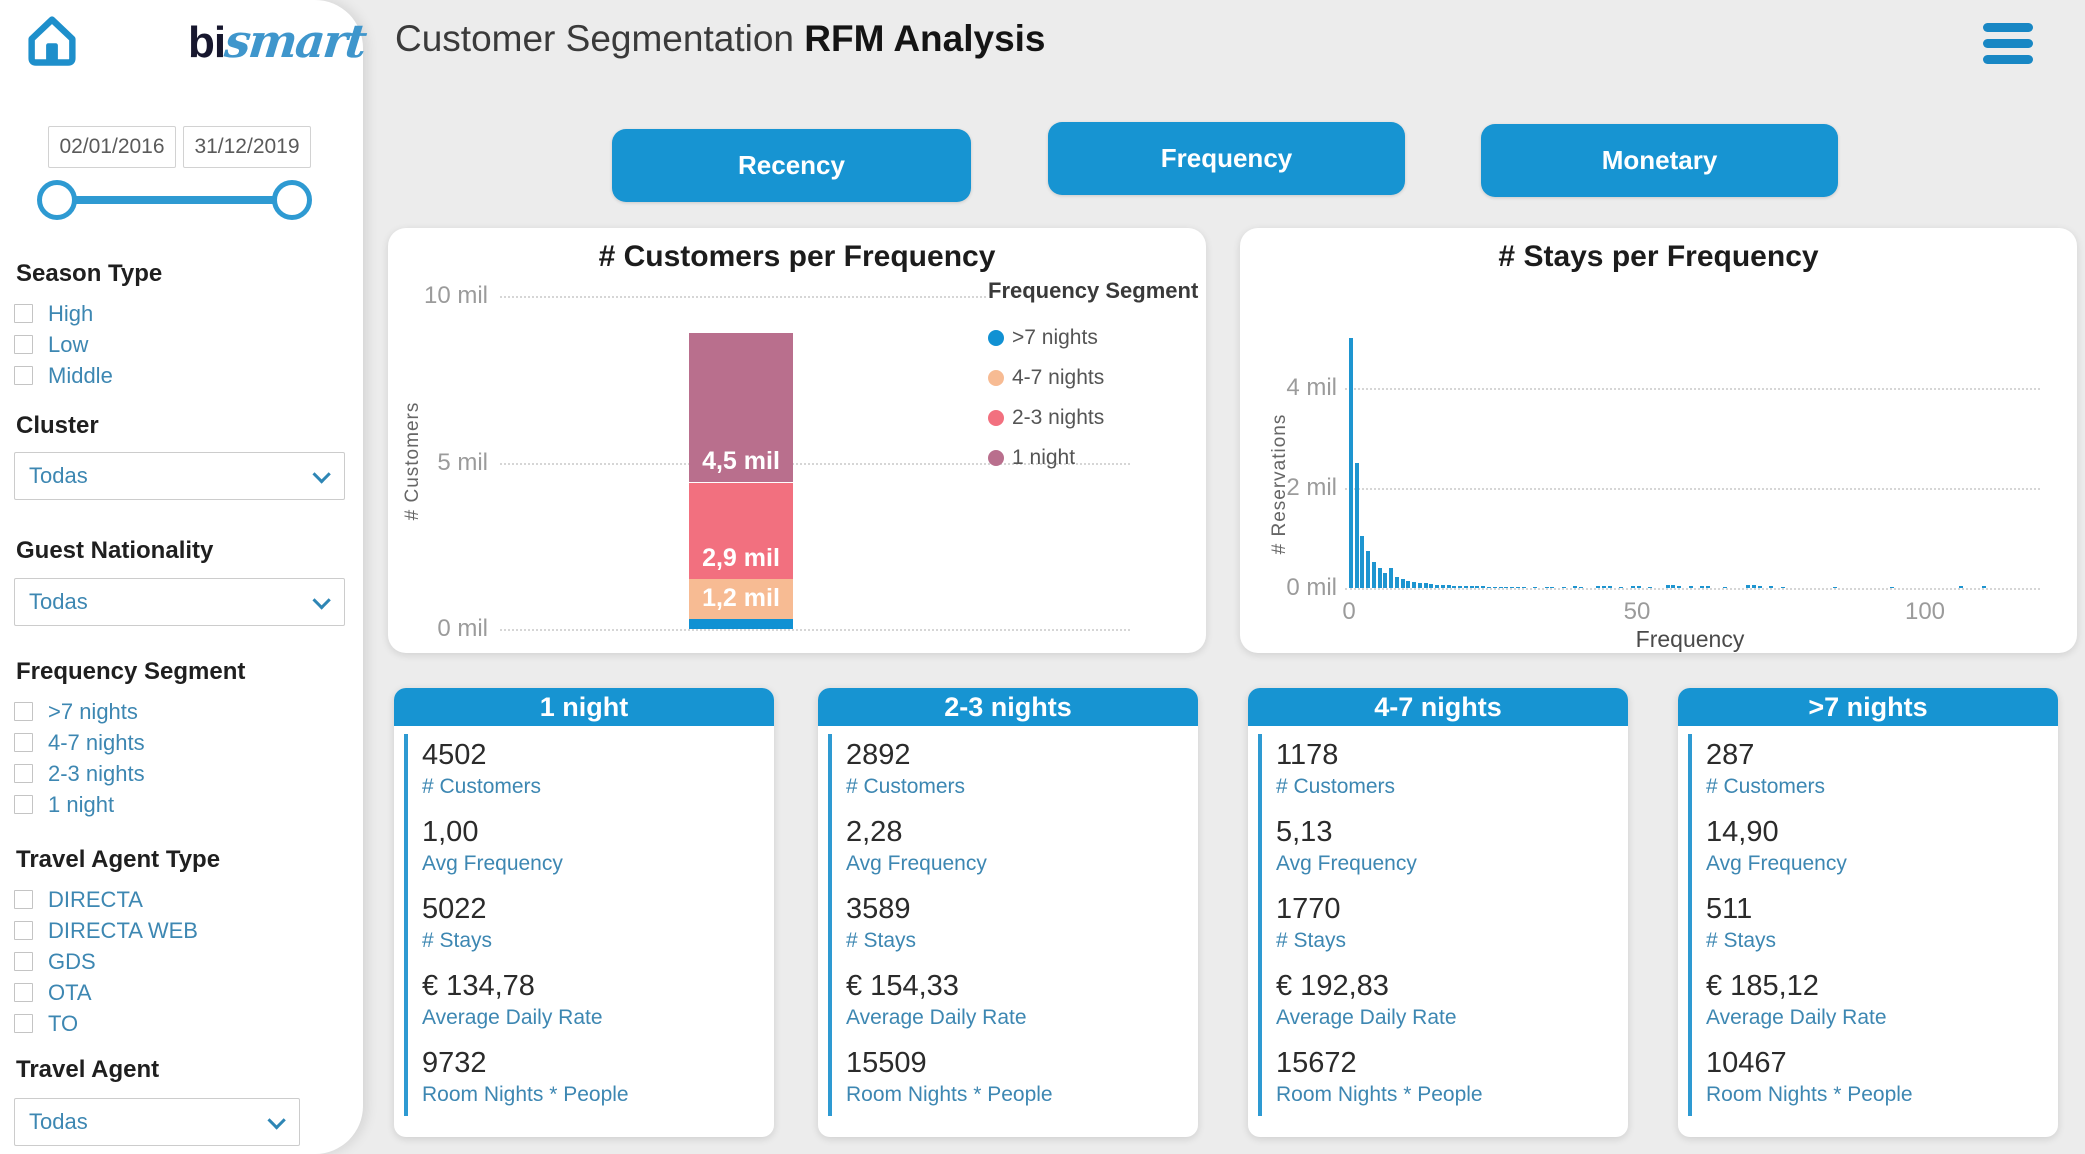  I want to click on travel-agent-type-option-directa-web: DIRECTA WEB, so click(106, 930).